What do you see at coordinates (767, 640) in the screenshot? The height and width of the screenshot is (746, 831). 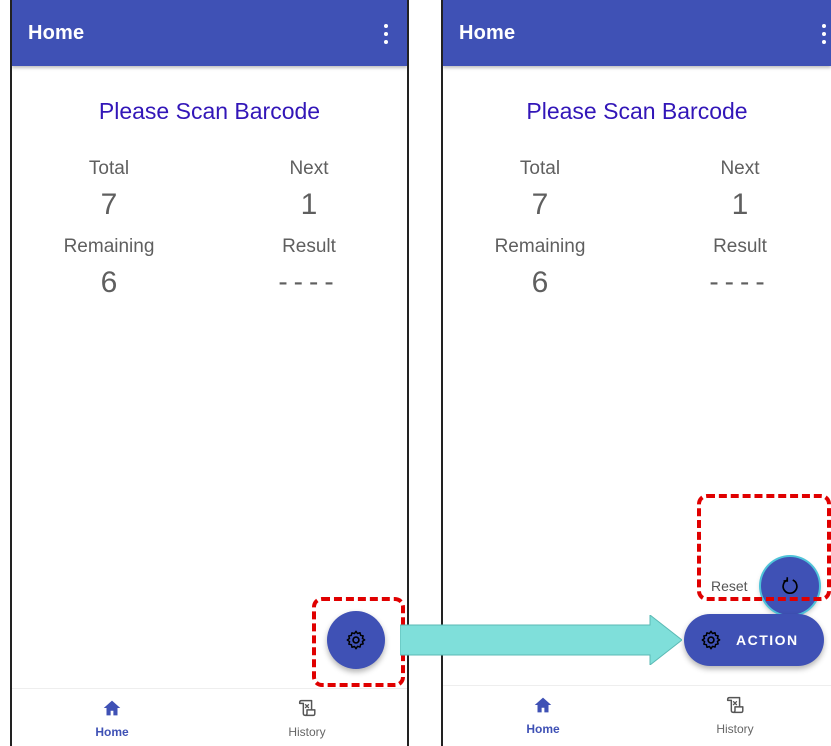 I see `action-button-label: ACTION` at bounding box center [767, 640].